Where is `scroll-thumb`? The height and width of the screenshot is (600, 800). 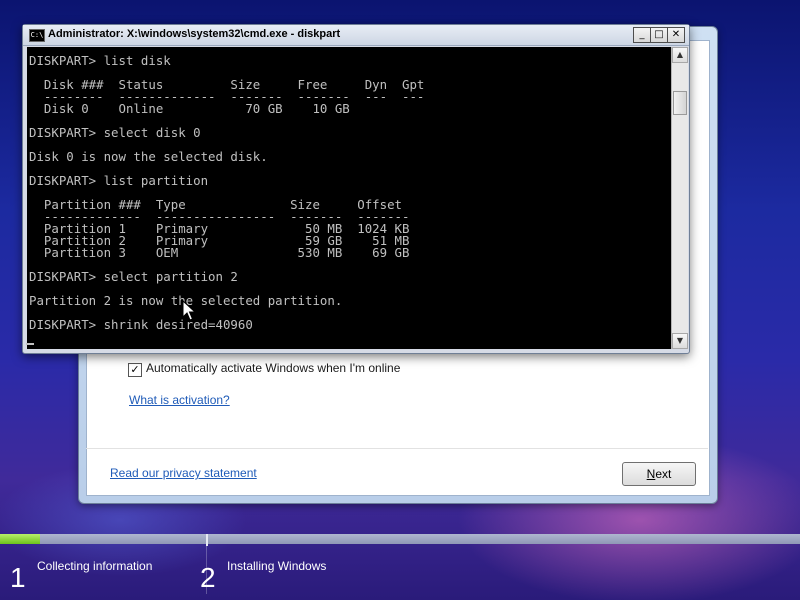 scroll-thumb is located at coordinates (680, 103).